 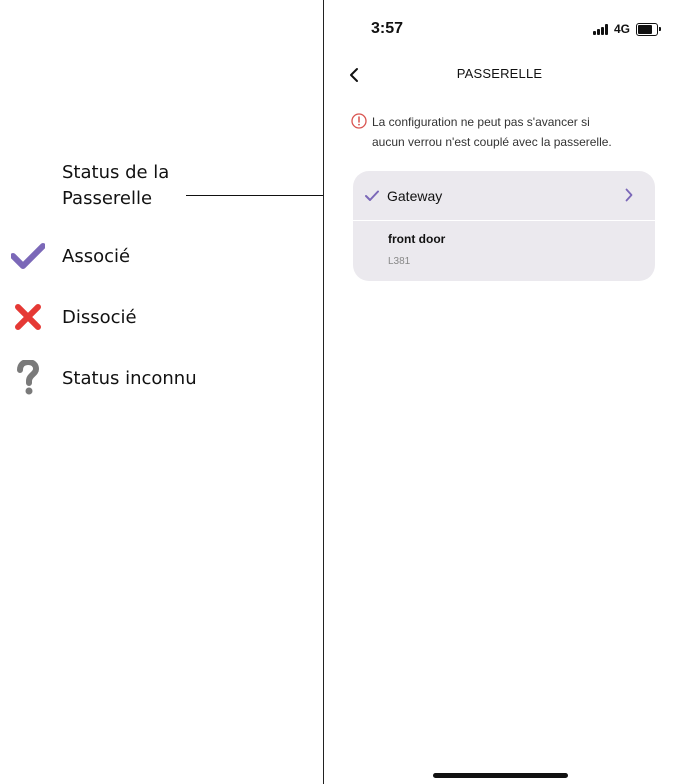 What do you see at coordinates (600, 29) in the screenshot?
I see `signal-icon` at bounding box center [600, 29].